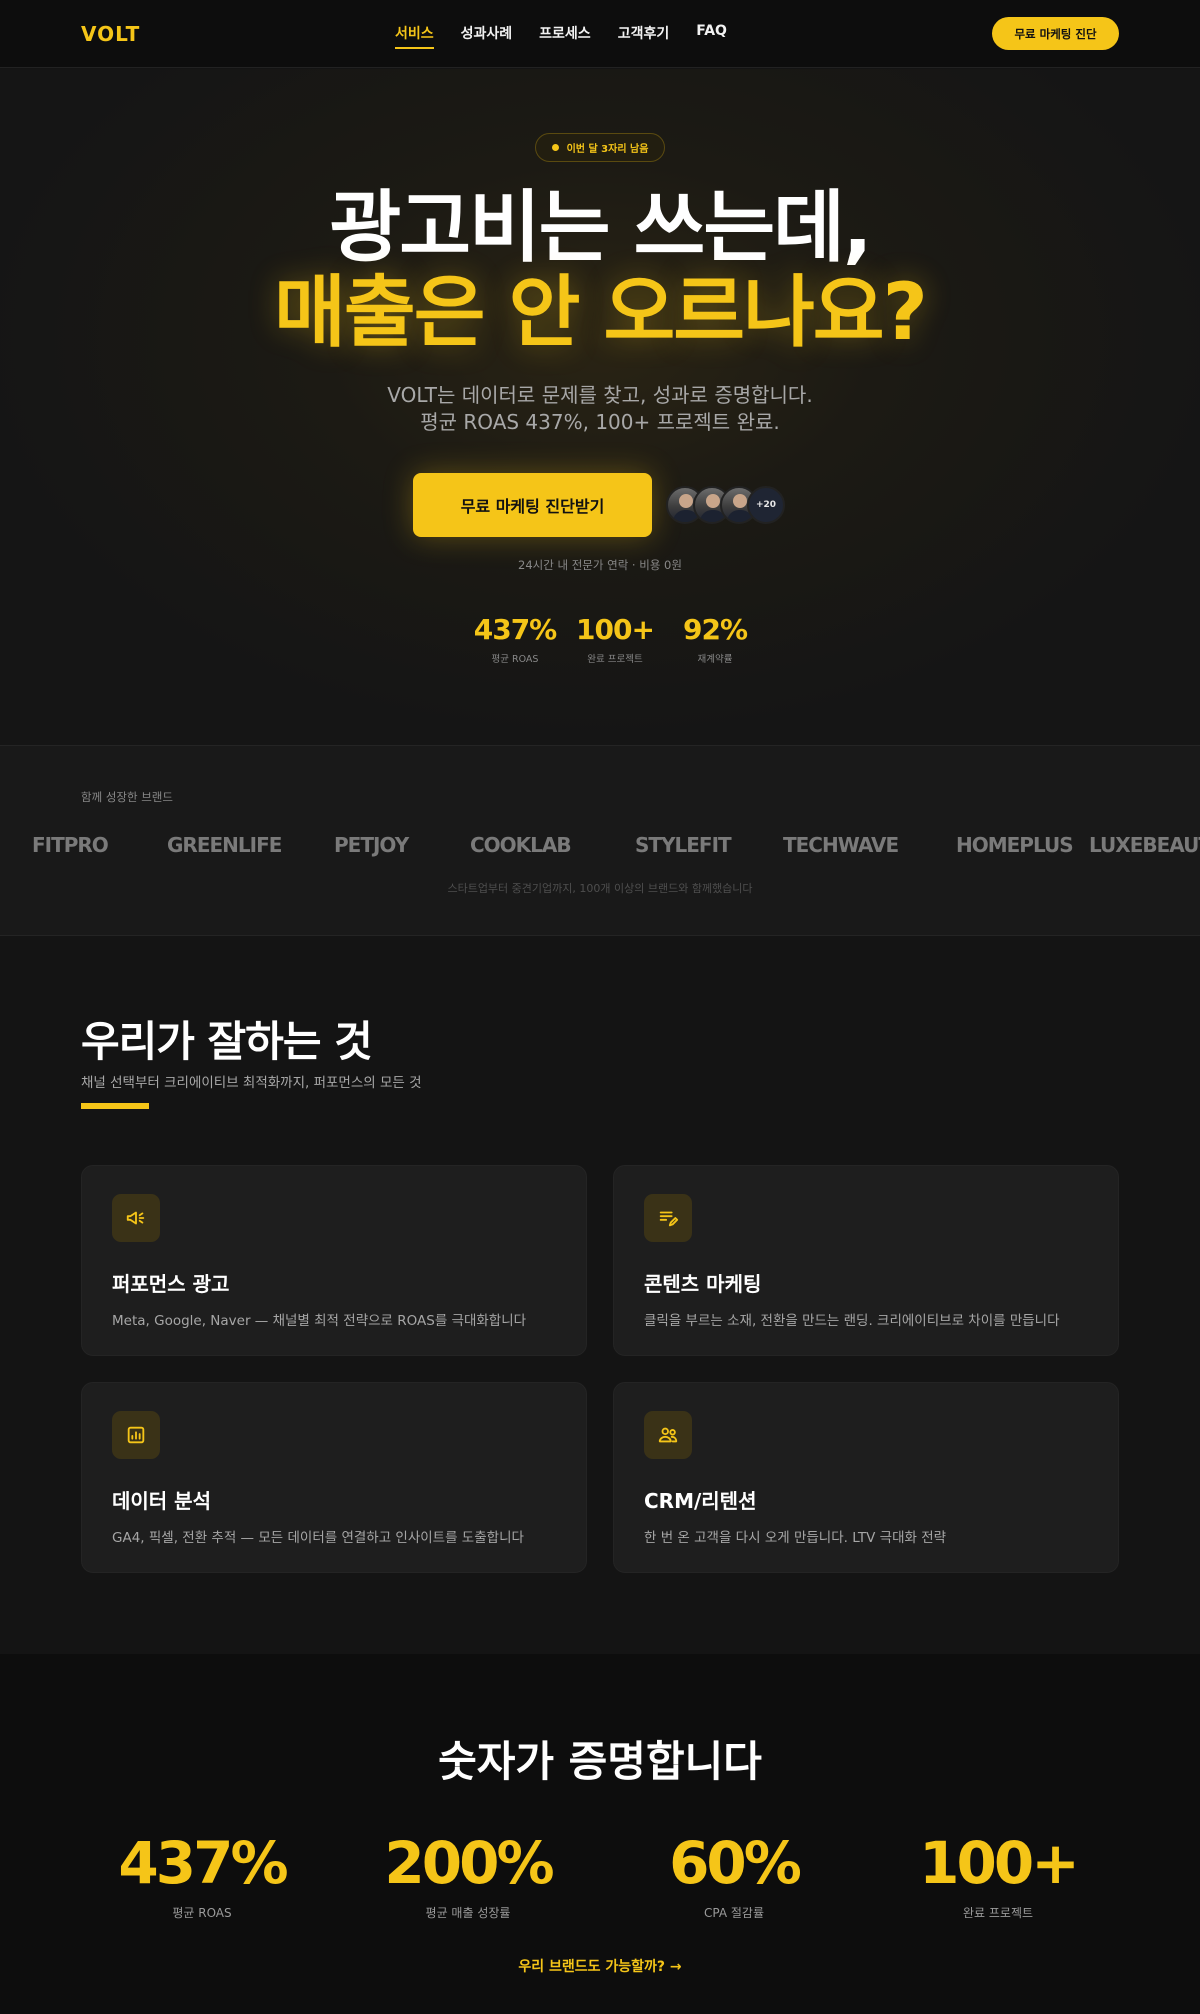 Image resolution: width=1200 pixels, height=2014 pixels. Describe the element at coordinates (734, 1913) in the screenshot. I see `stat-label: CPA 절감률` at that location.